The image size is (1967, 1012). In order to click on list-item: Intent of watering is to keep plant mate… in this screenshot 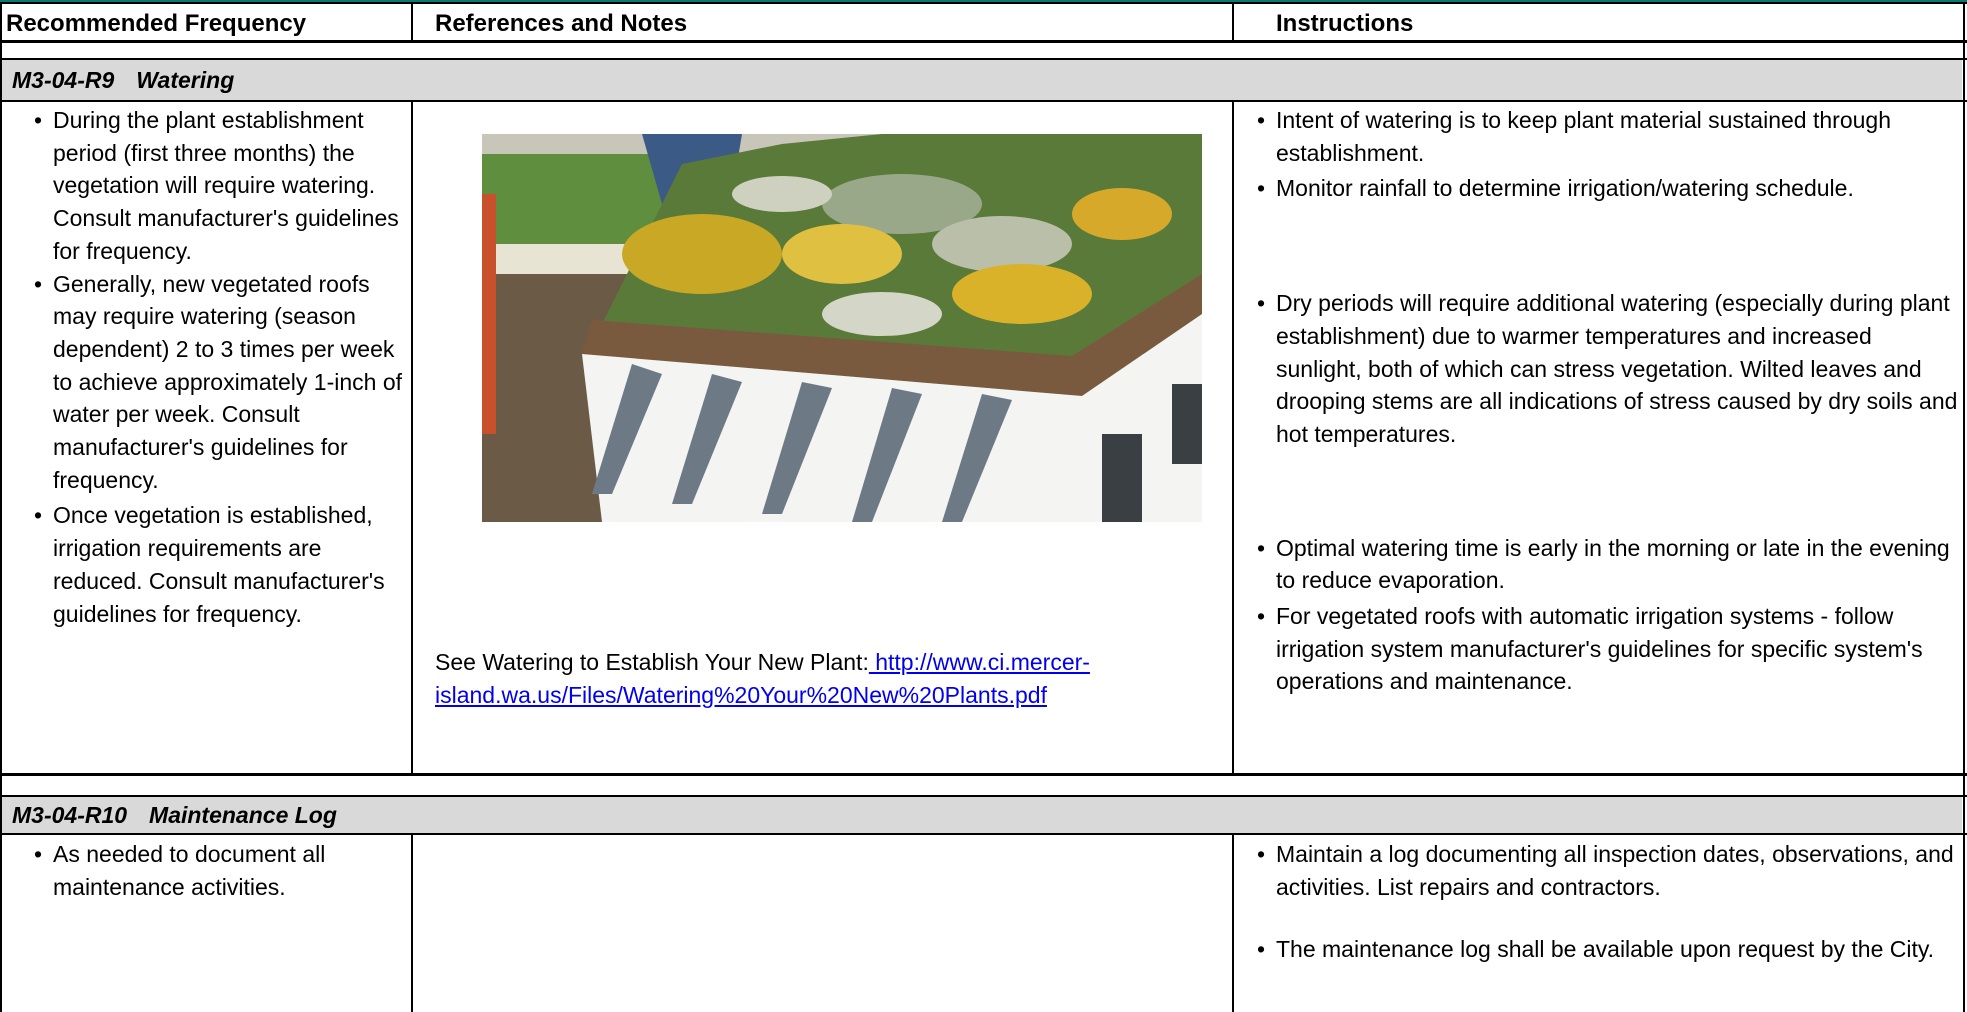, I will do `click(1608, 136)`.